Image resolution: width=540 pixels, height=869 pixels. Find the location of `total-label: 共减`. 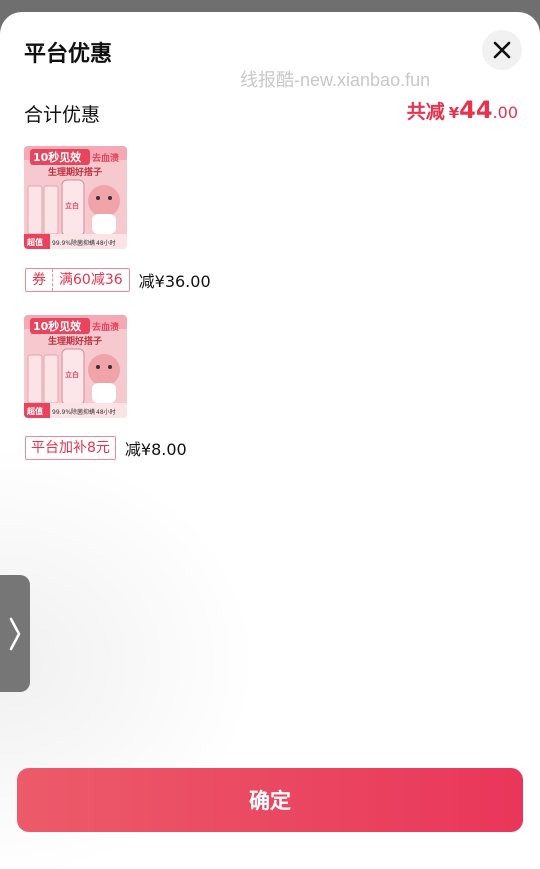

total-label: 共减 is located at coordinates (425, 112).